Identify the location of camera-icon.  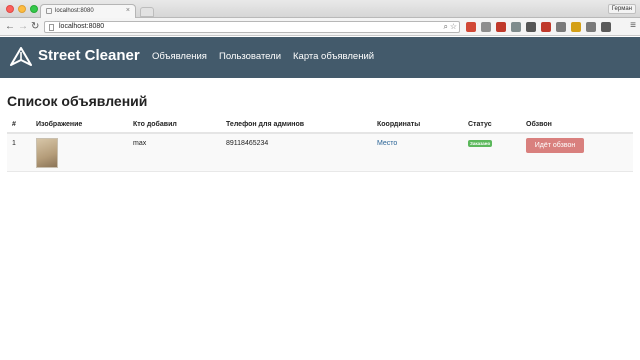
(531, 27).